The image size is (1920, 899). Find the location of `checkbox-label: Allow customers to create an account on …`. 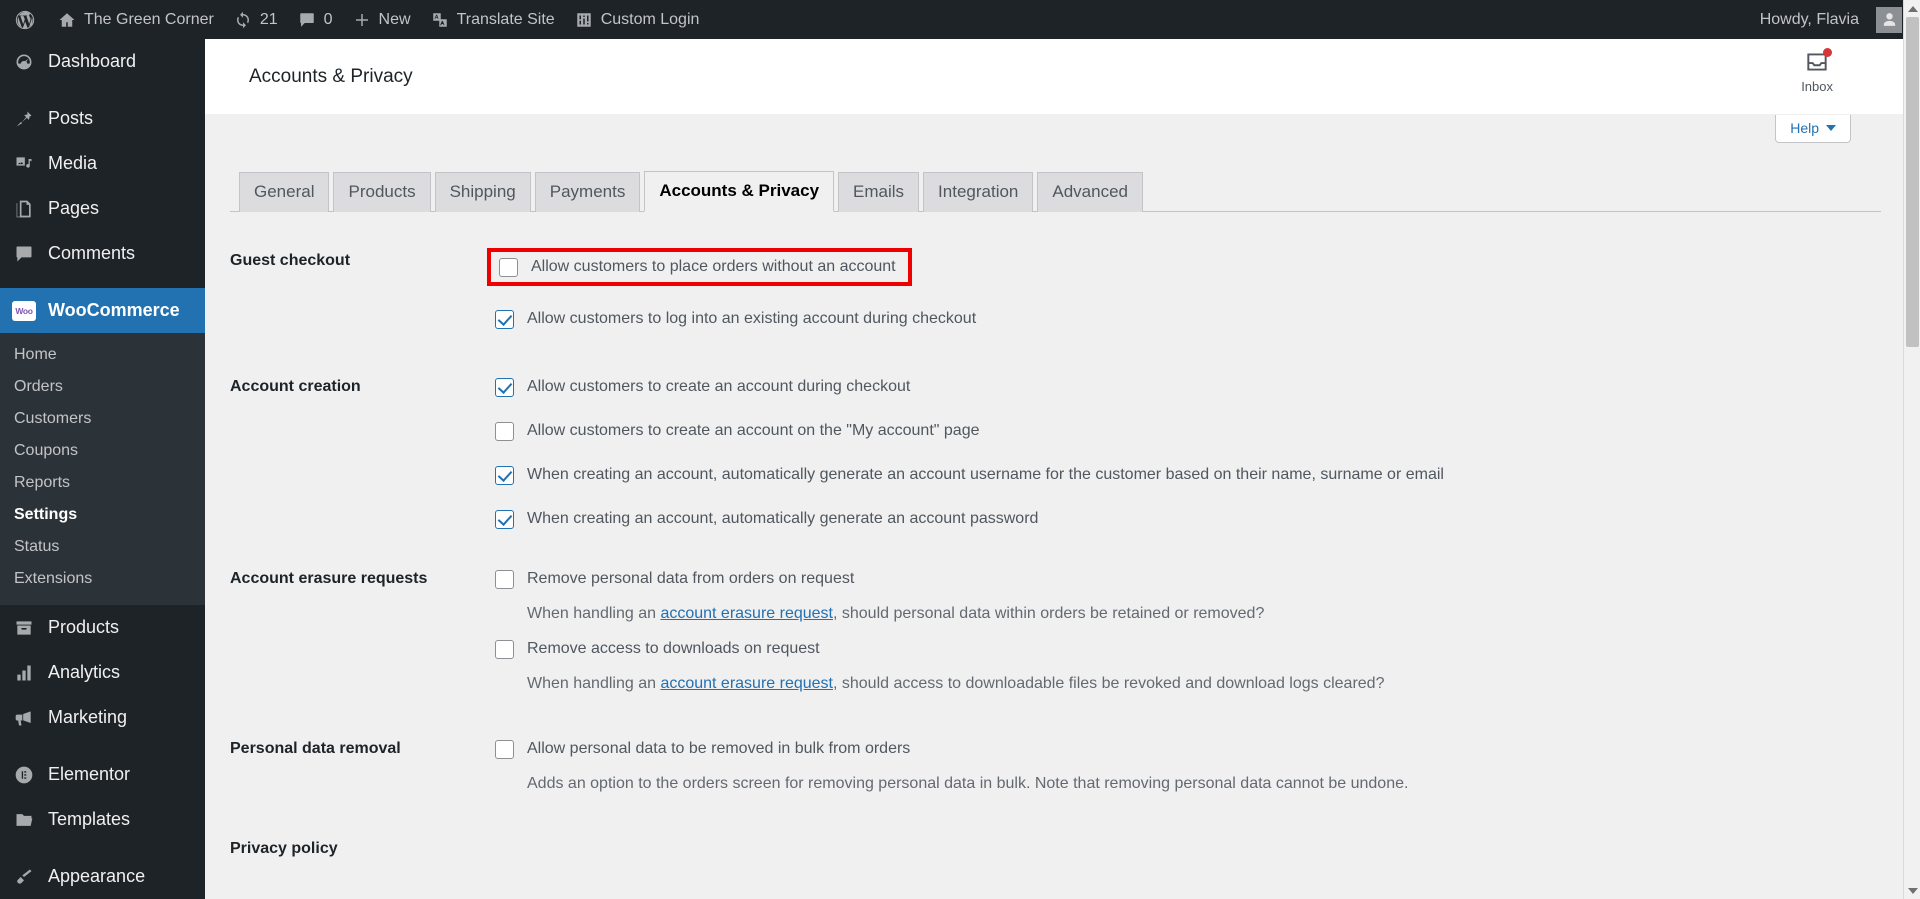

checkbox-label: Allow customers to create an account on … is located at coordinates (753, 431).